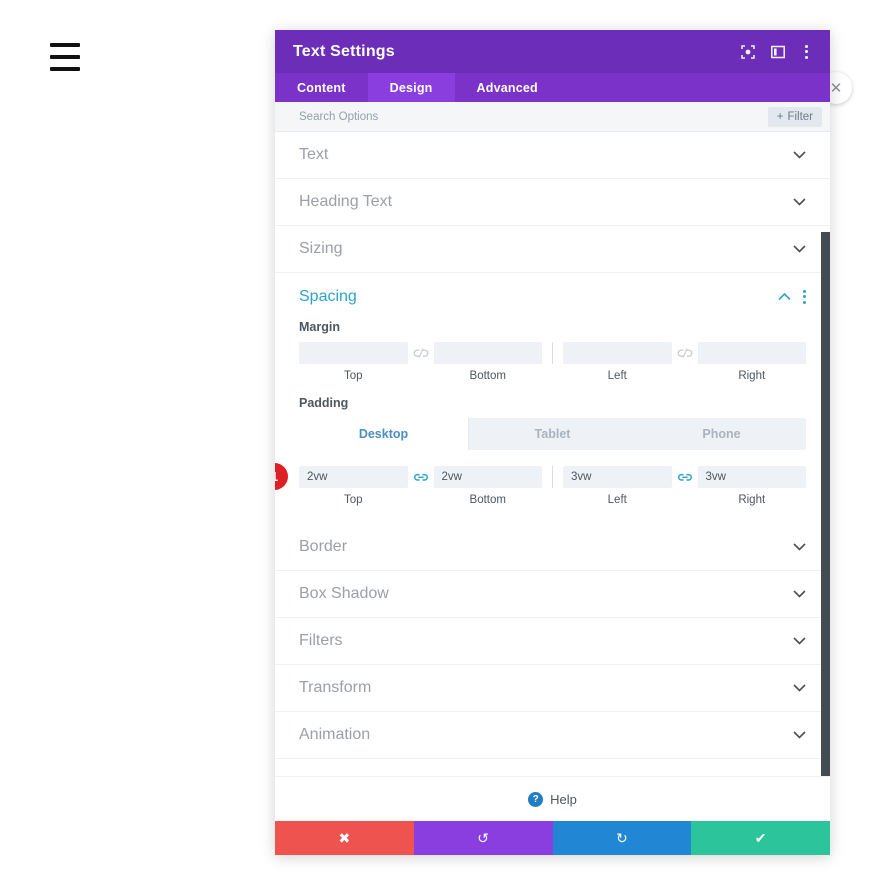 The width and height of the screenshot is (880, 892). Describe the element at coordinates (321, 248) in the screenshot. I see `section-label: Sizing` at that location.